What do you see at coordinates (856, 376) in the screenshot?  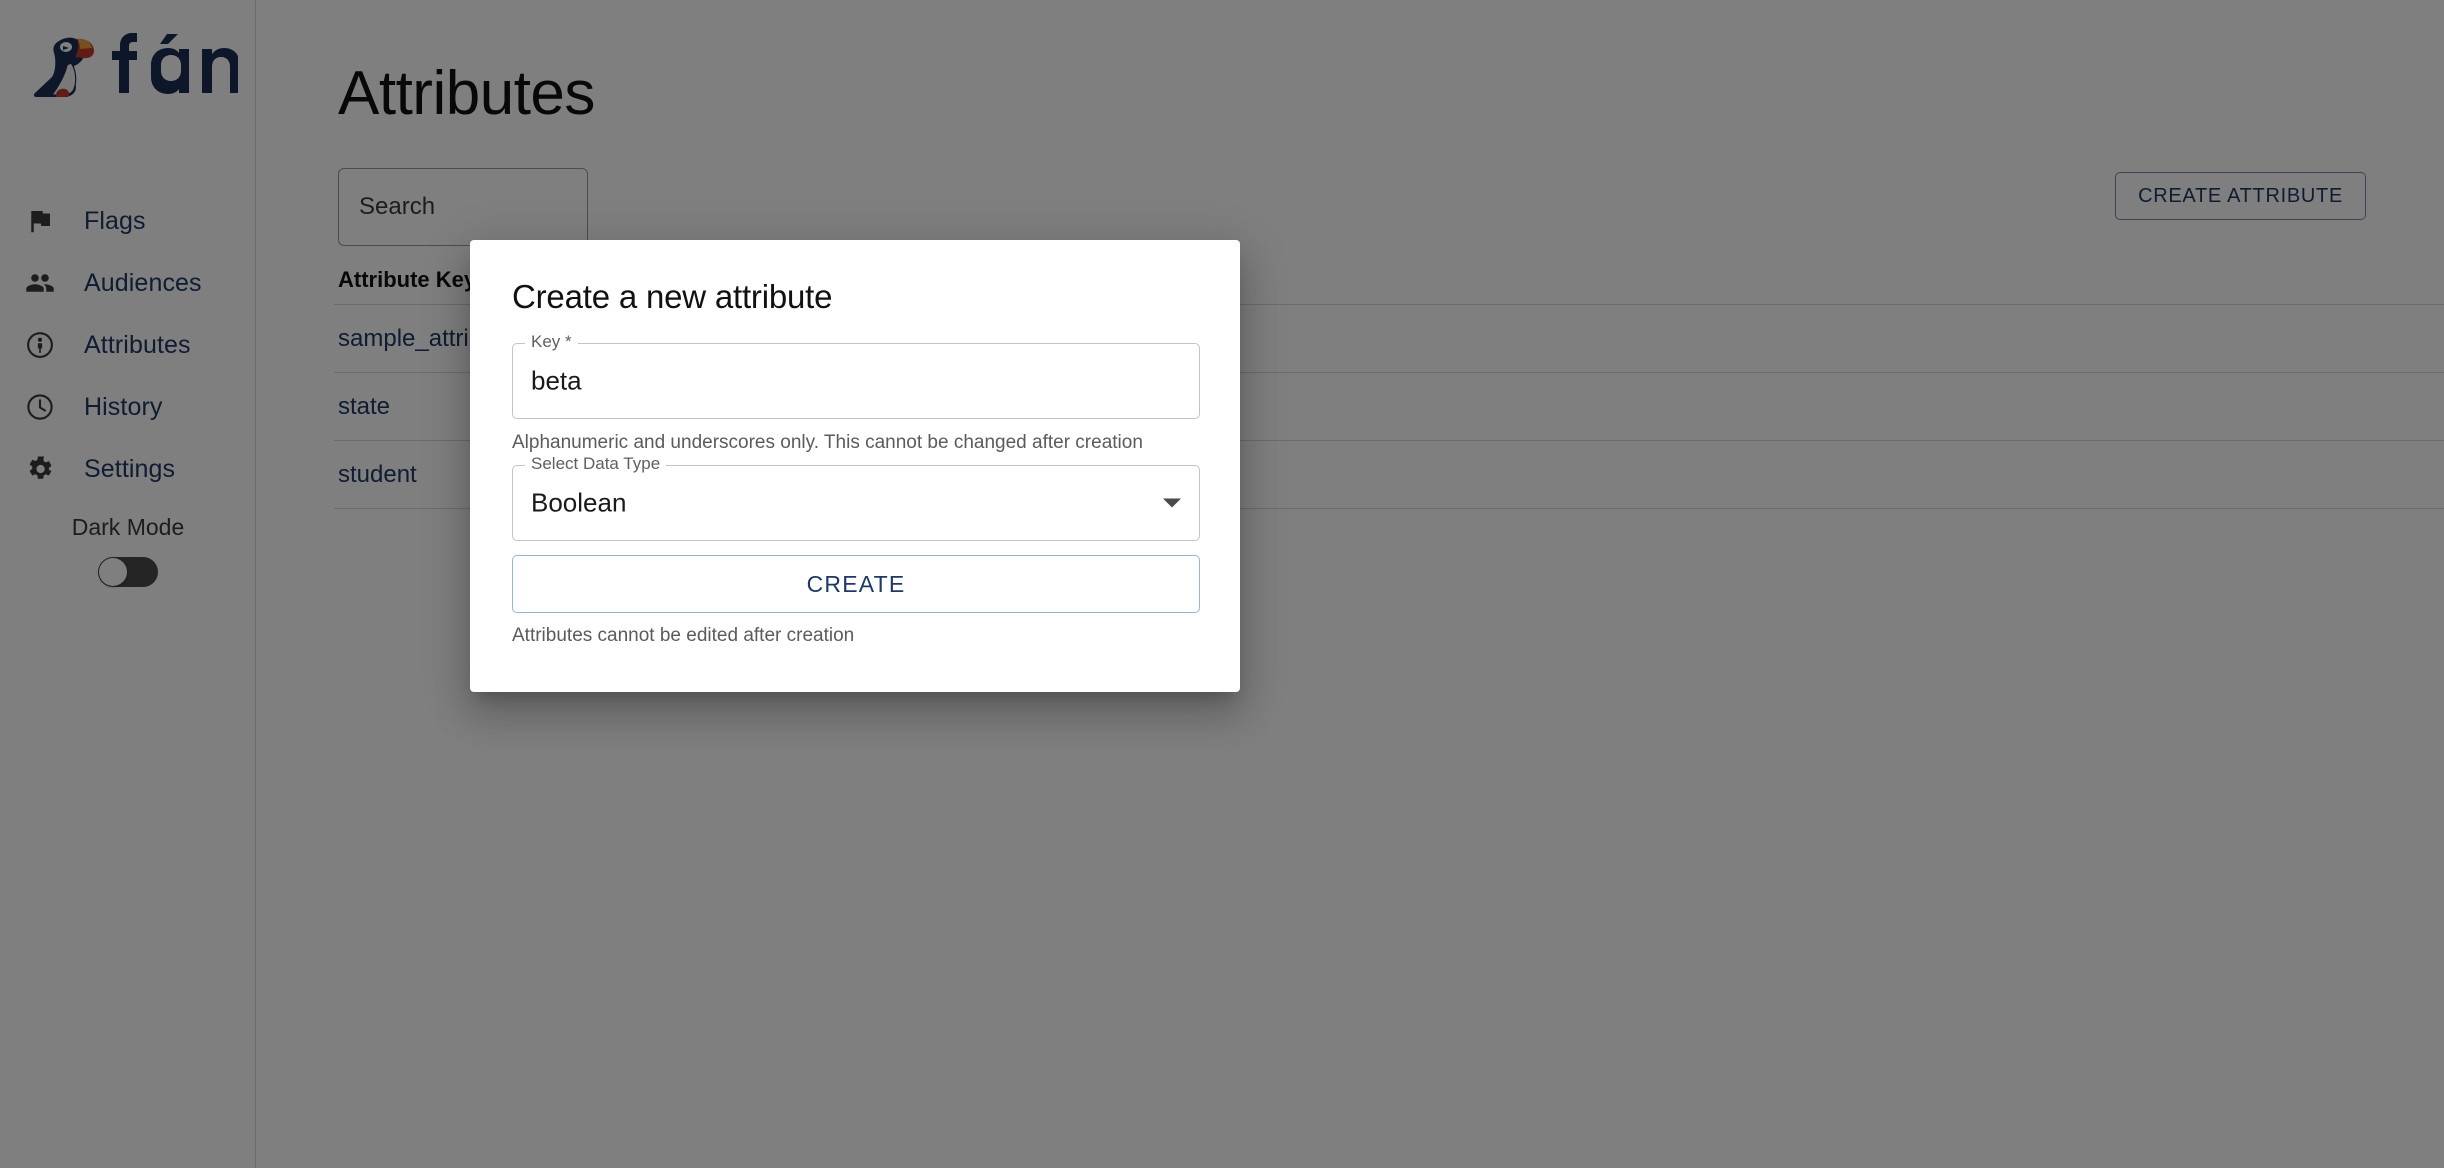 I see `key-field: Key * beta` at bounding box center [856, 376].